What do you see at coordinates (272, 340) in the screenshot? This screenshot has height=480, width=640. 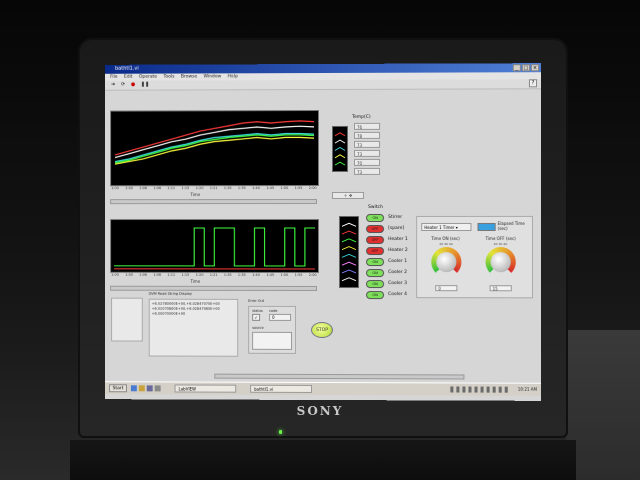 I see `source-field` at bounding box center [272, 340].